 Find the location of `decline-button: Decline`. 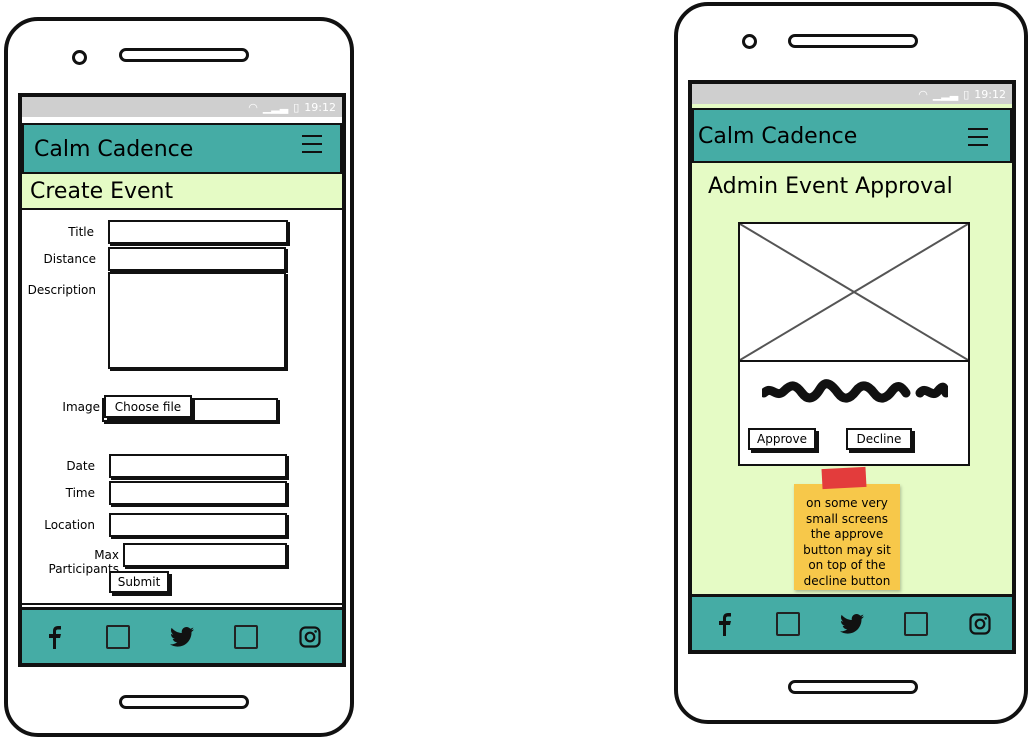

decline-button: Decline is located at coordinates (879, 439).